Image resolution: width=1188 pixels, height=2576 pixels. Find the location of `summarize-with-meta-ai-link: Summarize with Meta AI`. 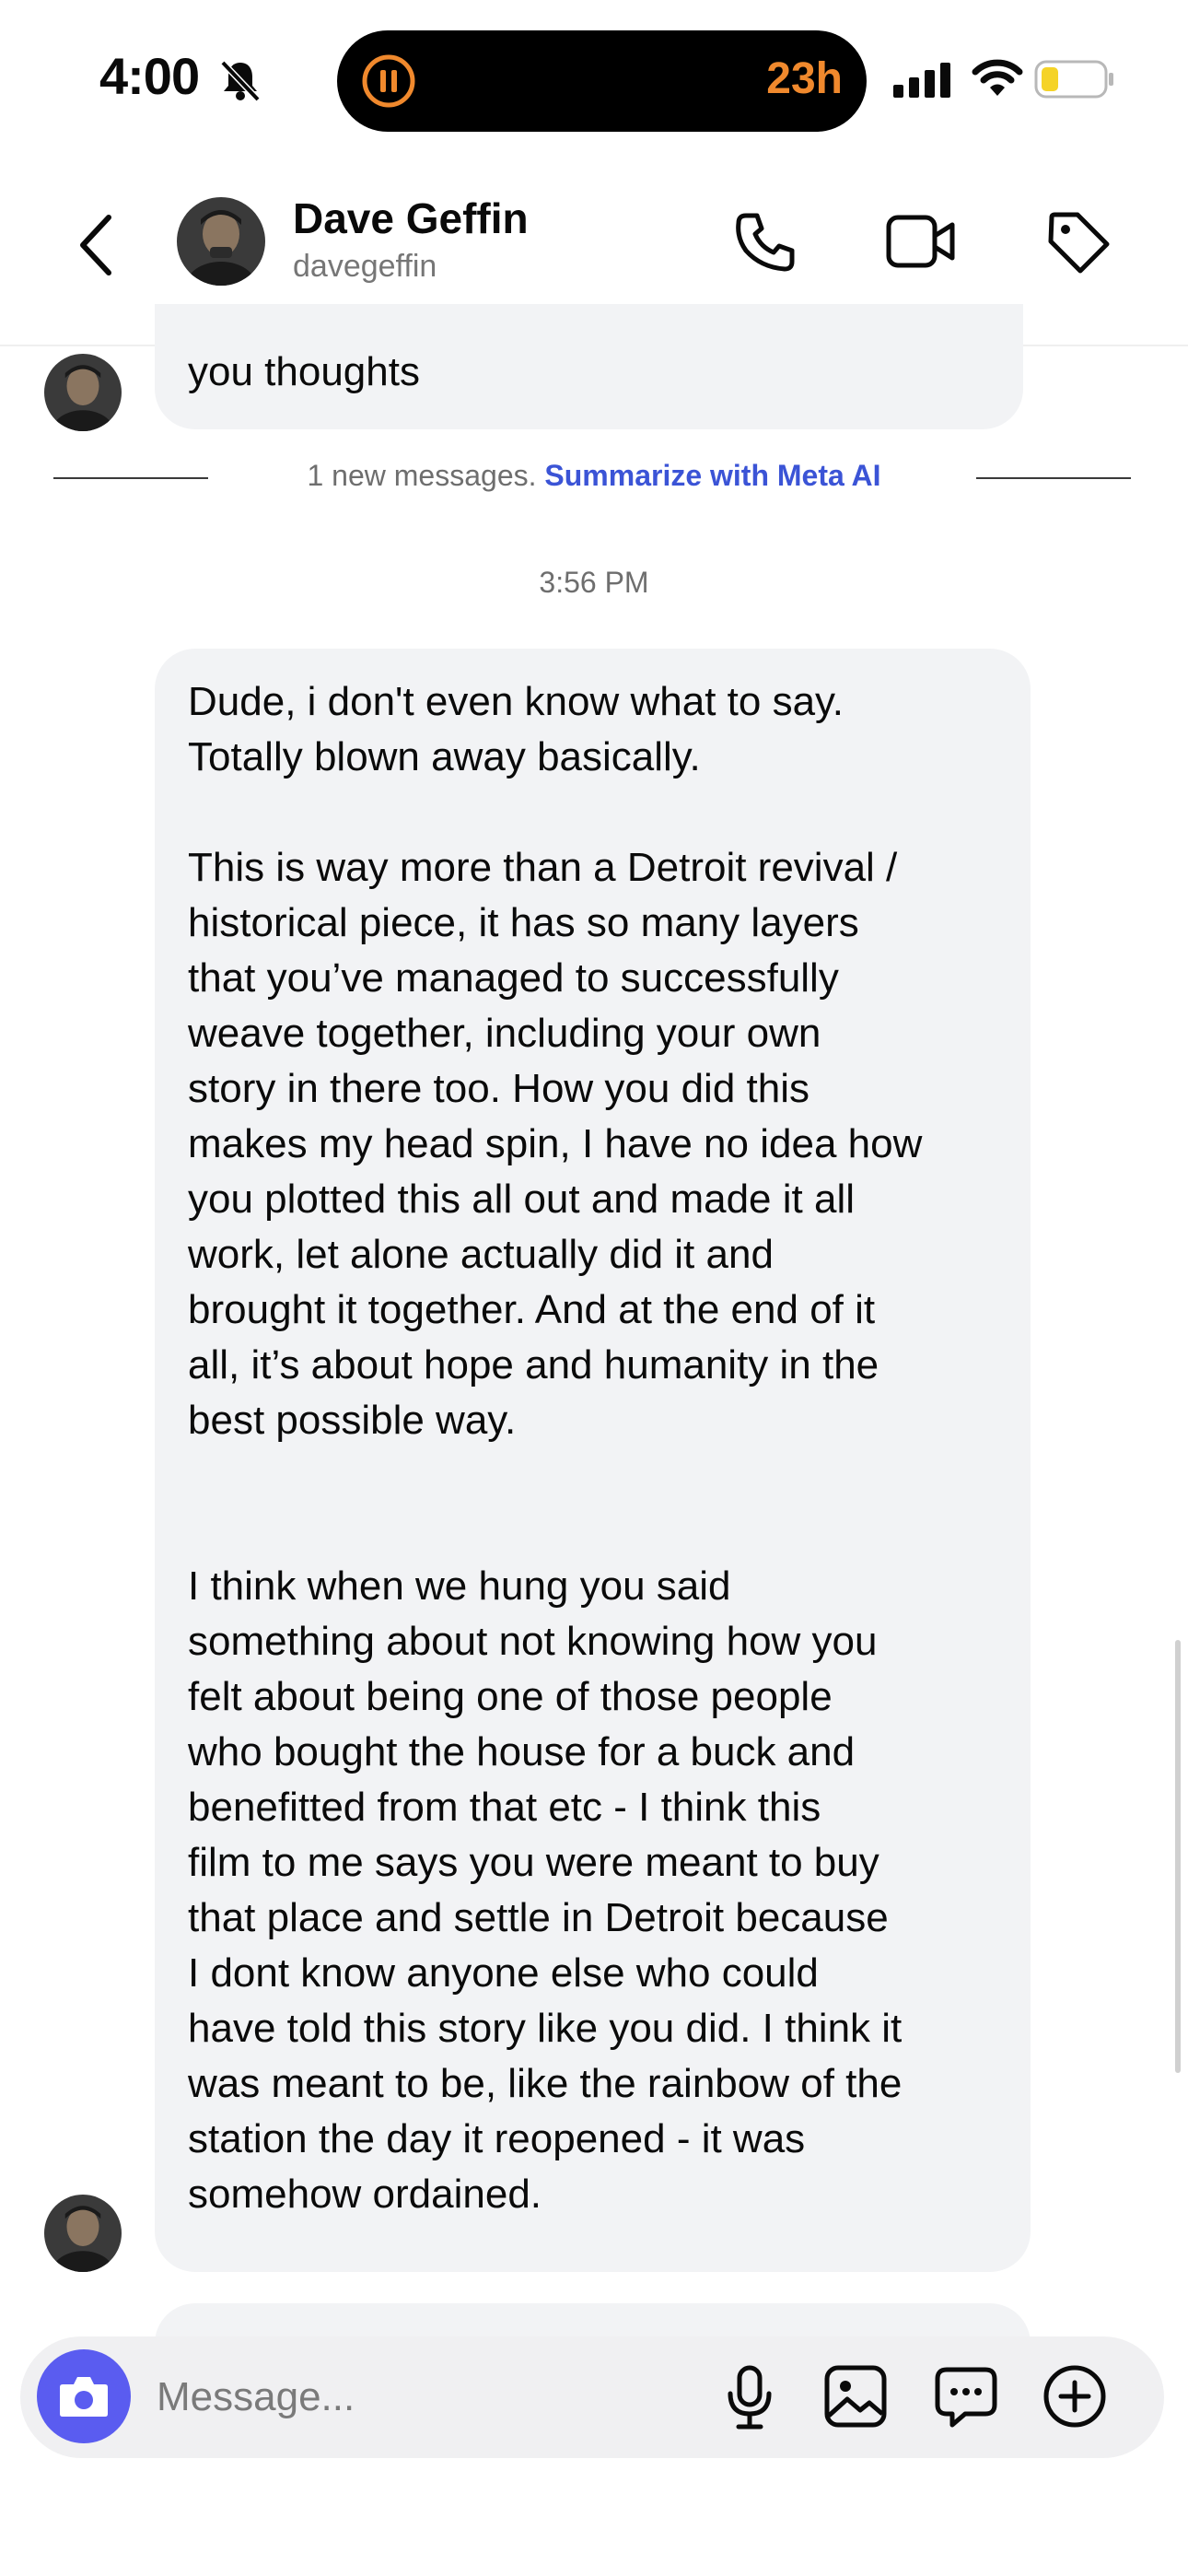

summarize-with-meta-ai-link: Summarize with Meta AI is located at coordinates (712, 475).